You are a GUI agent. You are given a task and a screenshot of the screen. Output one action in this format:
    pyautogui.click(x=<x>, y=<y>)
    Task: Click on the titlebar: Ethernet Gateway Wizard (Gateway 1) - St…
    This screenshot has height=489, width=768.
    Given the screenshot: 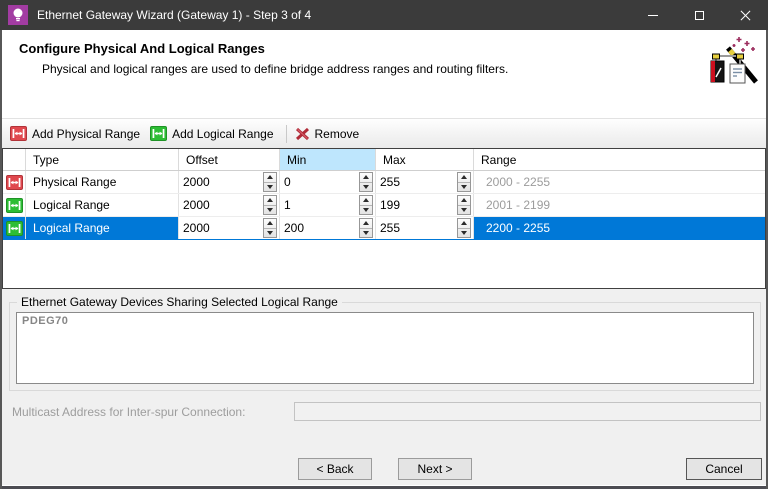 What is the action you would take?
    pyautogui.click(x=384, y=15)
    